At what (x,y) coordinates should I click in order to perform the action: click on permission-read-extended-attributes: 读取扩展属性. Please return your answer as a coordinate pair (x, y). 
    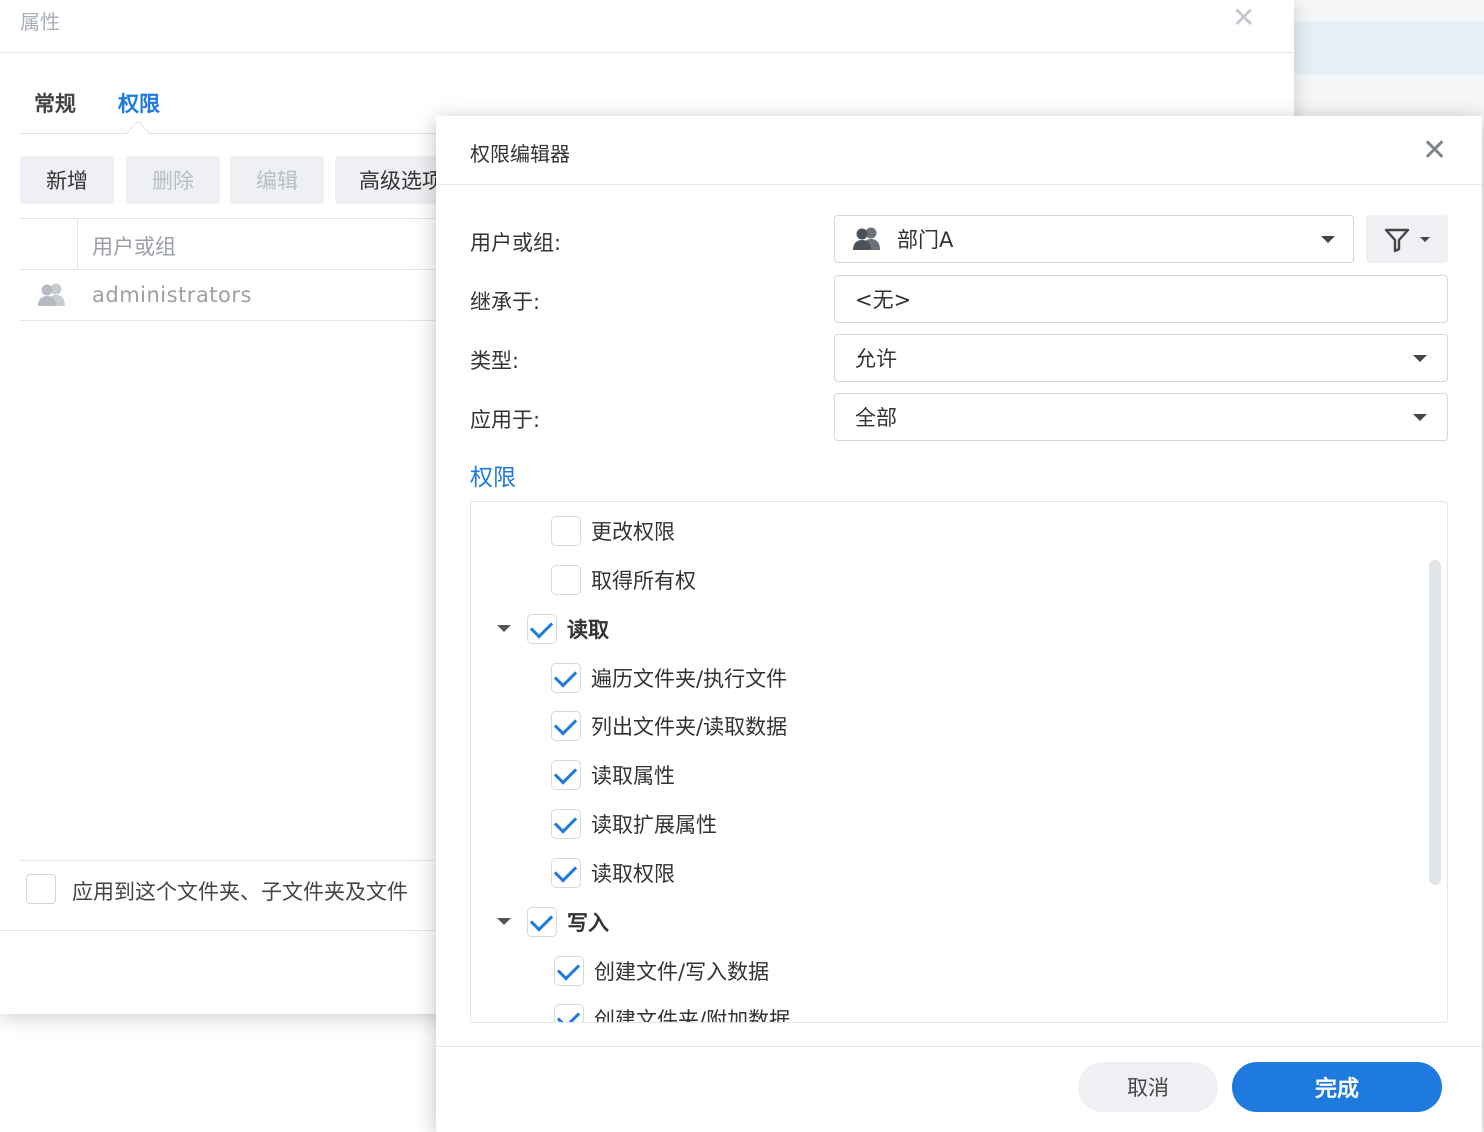
    Looking at the image, I should click on (634, 824).